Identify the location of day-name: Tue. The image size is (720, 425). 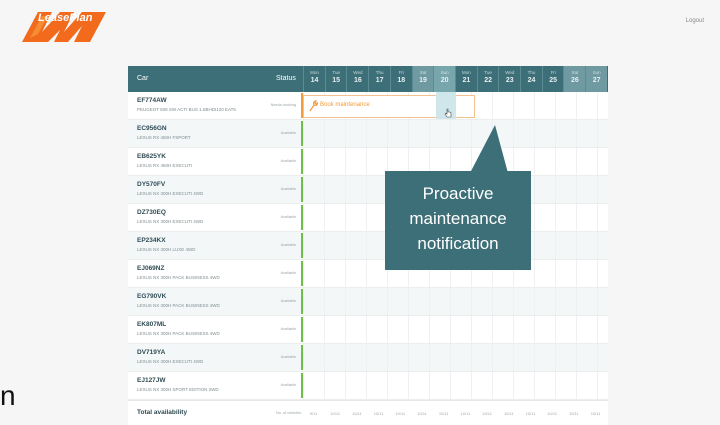
(488, 72).